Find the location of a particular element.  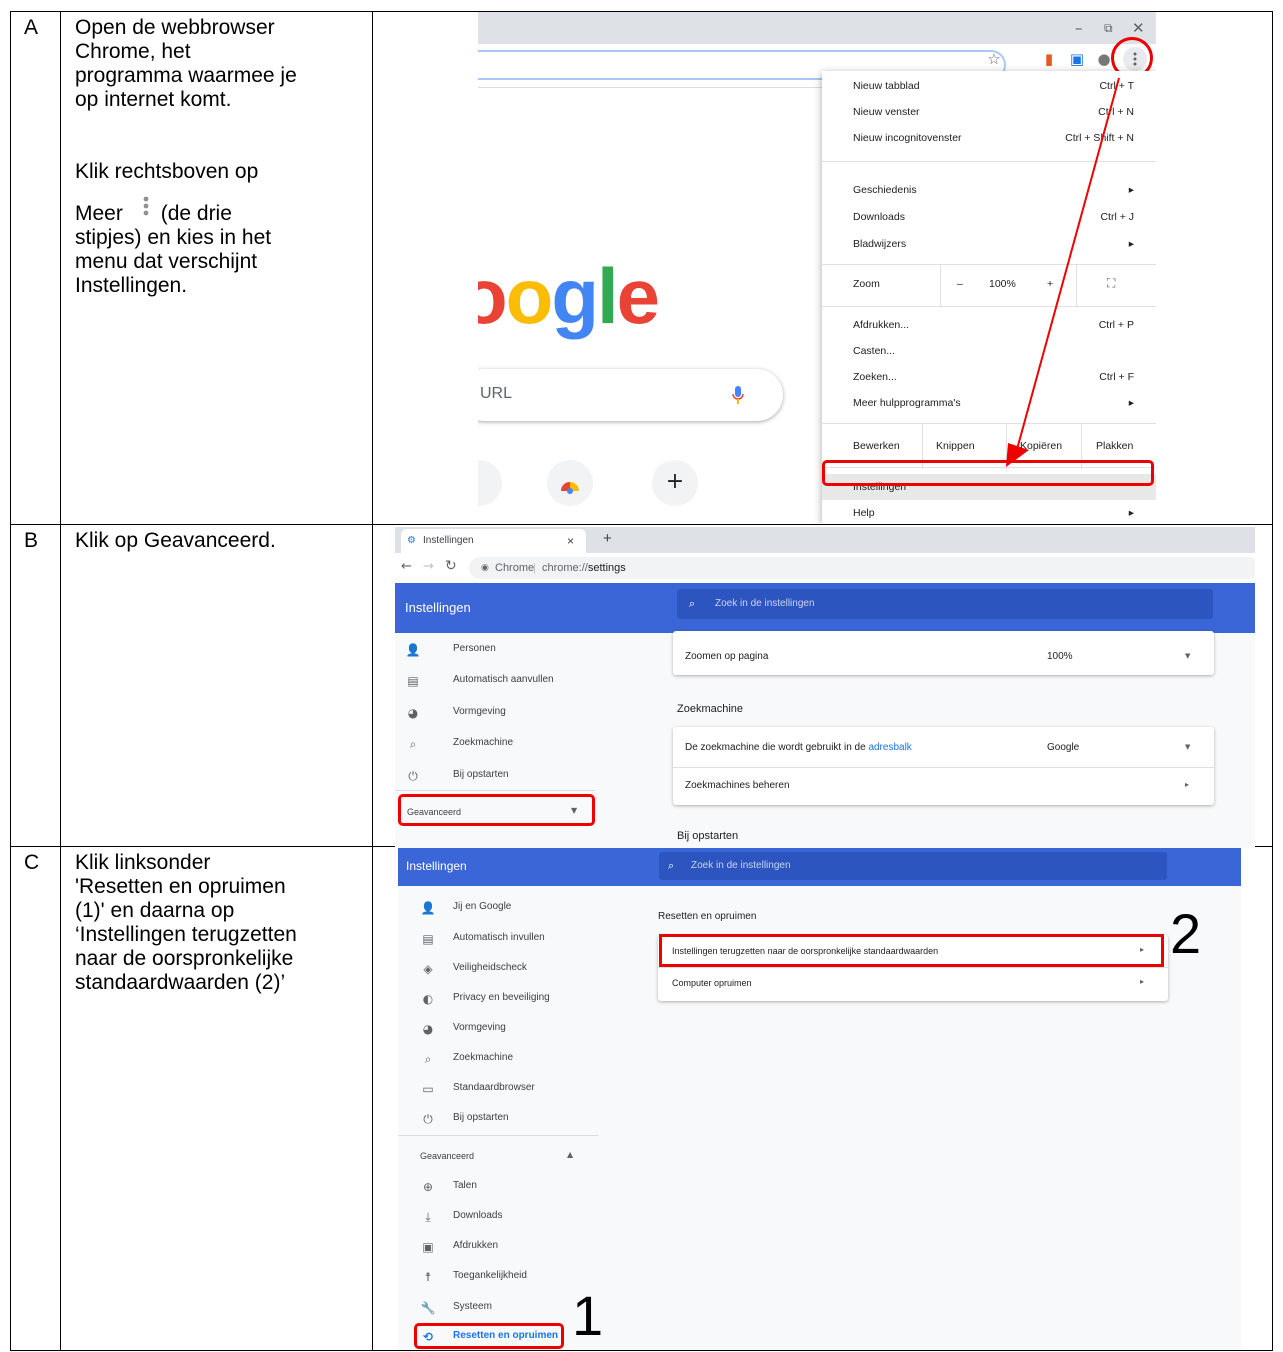

sidebar-item-autofill: ▤ Automatisch aanvullen is located at coordinates (505, 684).